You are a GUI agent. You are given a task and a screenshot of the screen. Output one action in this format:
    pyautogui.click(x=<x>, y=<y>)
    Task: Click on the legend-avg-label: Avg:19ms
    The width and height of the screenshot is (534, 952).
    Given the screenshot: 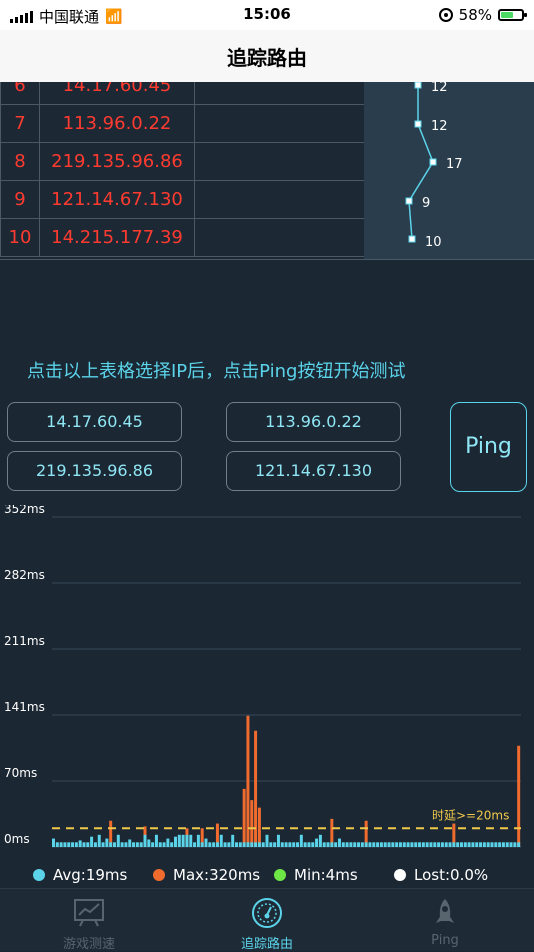 What is the action you would take?
    pyautogui.click(x=90, y=875)
    